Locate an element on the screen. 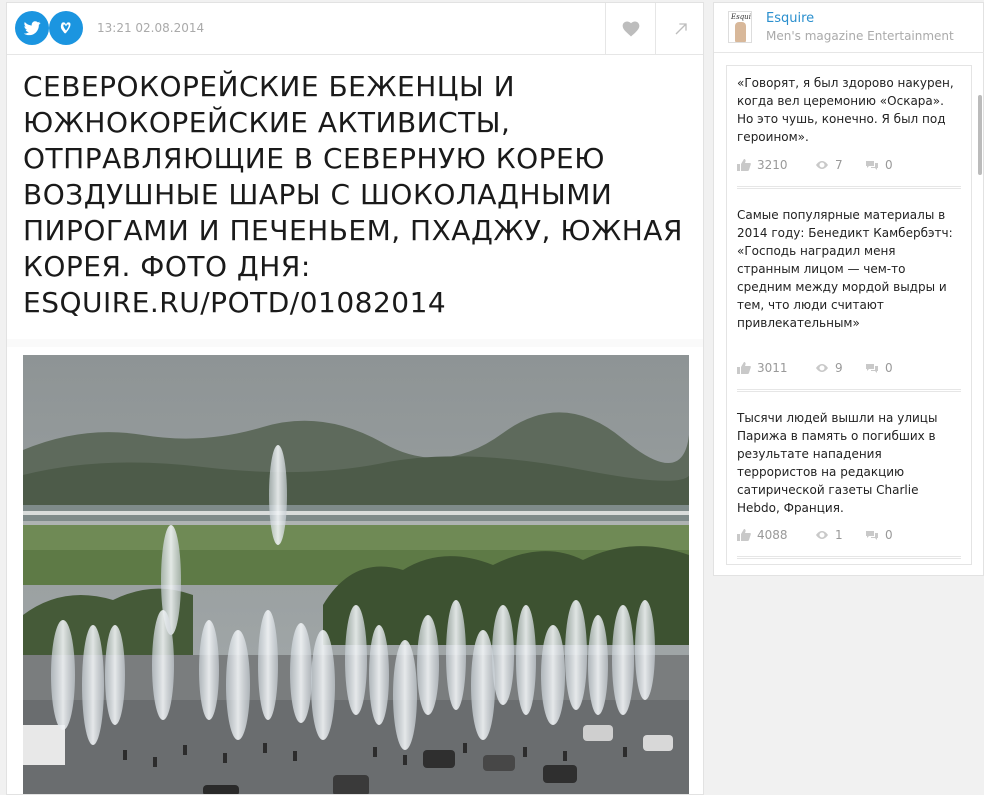  views-stat: 1 is located at coordinates (829, 535).